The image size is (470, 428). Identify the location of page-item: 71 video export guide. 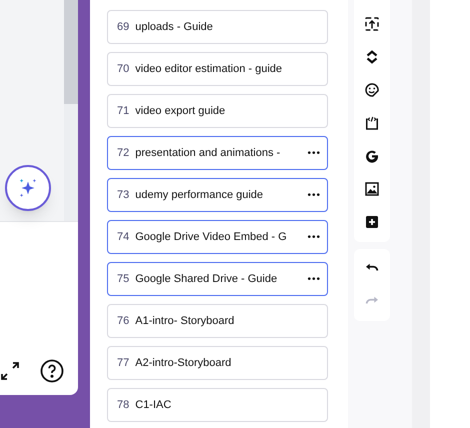
(217, 111).